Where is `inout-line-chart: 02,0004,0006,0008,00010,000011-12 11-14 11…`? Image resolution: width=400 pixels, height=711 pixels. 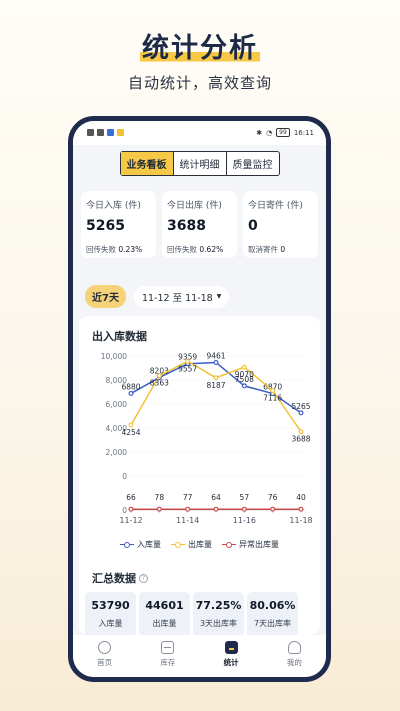 inout-line-chart: 02,0004,0006,0008,00010,000011-12 11-14 11… is located at coordinates (207, 438).